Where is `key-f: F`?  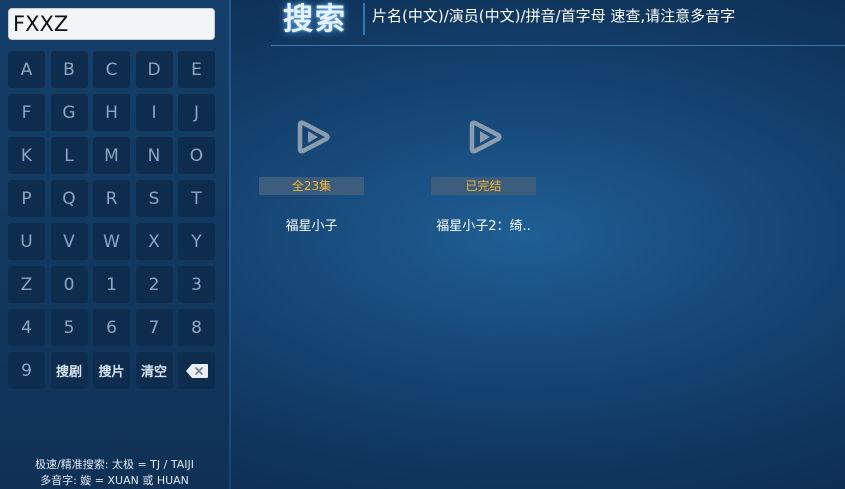 key-f: F is located at coordinates (26, 112).